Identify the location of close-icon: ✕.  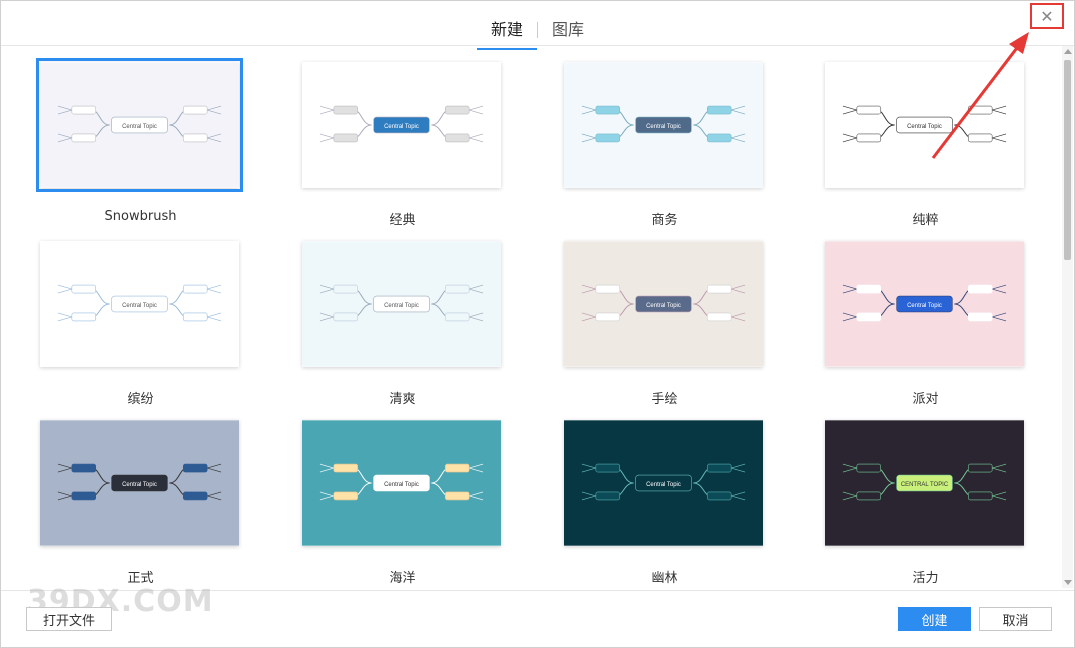
(1047, 16).